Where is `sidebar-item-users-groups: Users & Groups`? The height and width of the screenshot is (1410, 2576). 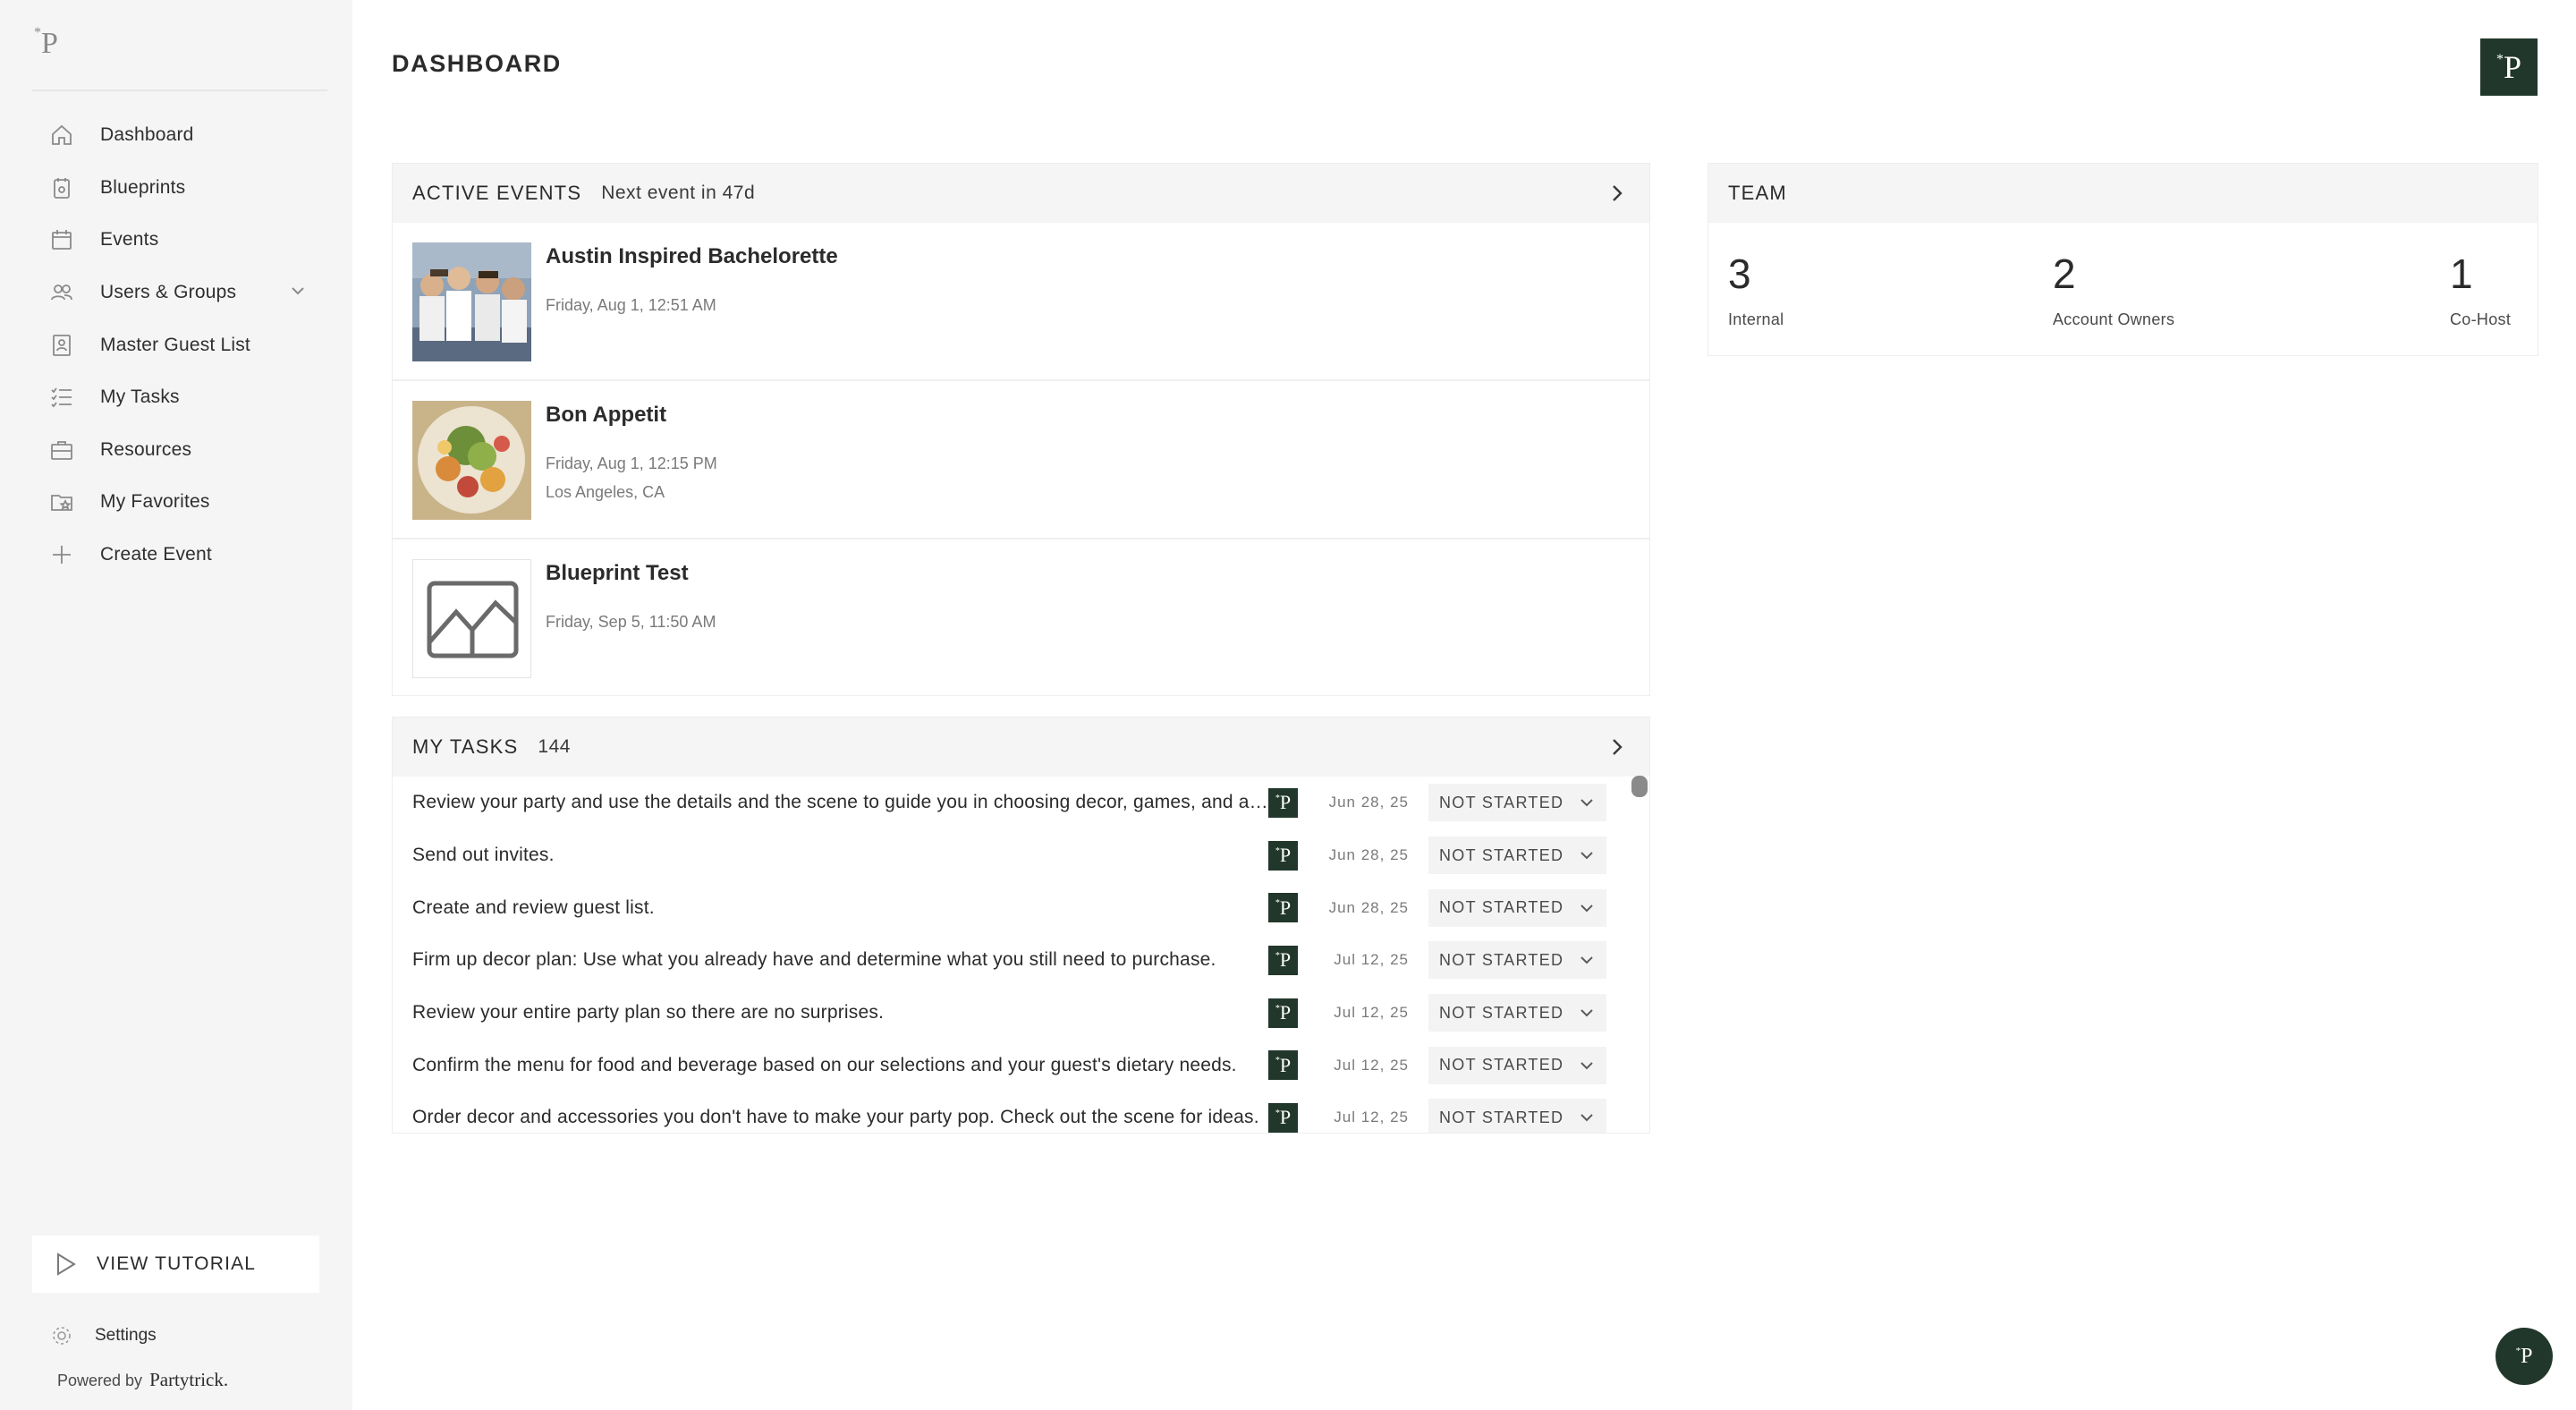
sidebar-item-users-groups: Users & Groups is located at coordinates (176, 293).